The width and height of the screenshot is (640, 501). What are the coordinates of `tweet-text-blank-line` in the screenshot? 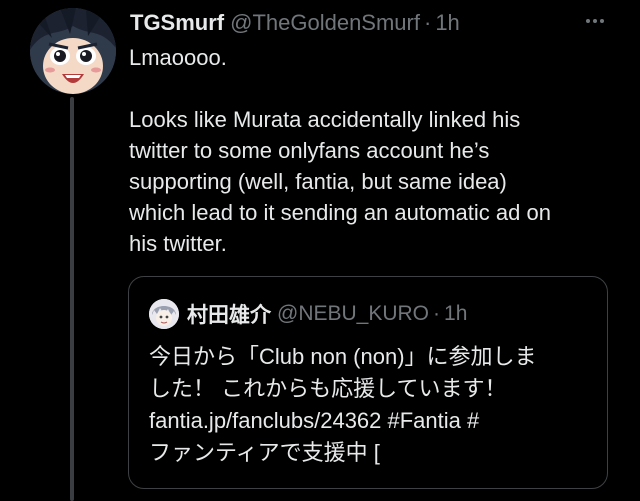 It's located at (374, 88).